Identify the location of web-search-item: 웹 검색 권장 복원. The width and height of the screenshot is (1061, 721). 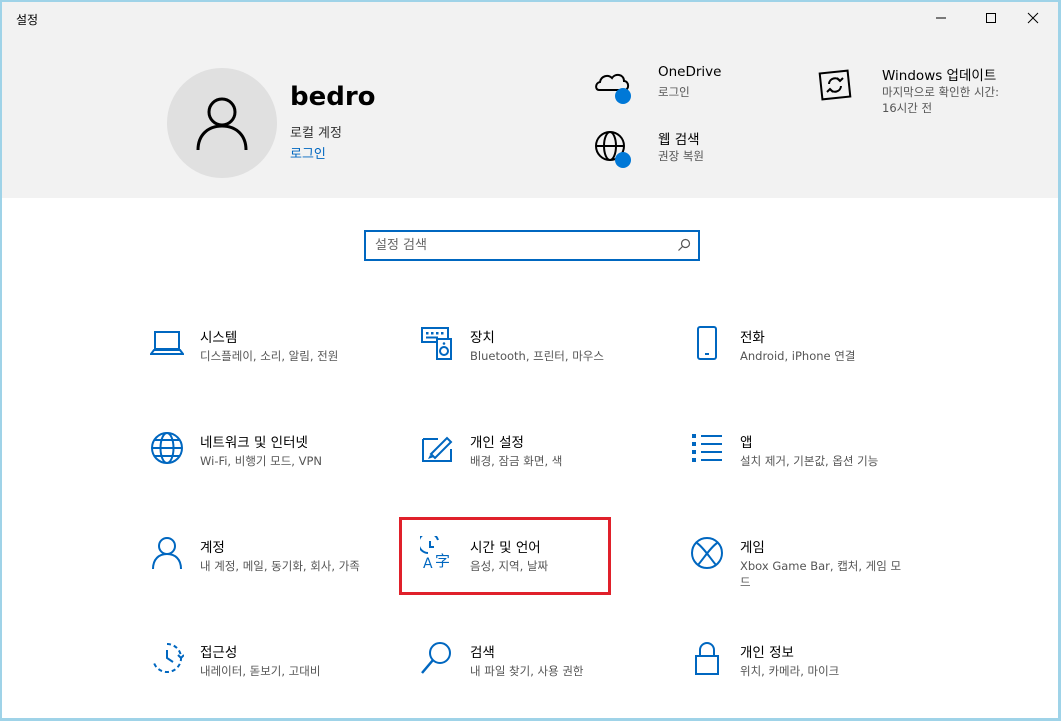
(694, 150).